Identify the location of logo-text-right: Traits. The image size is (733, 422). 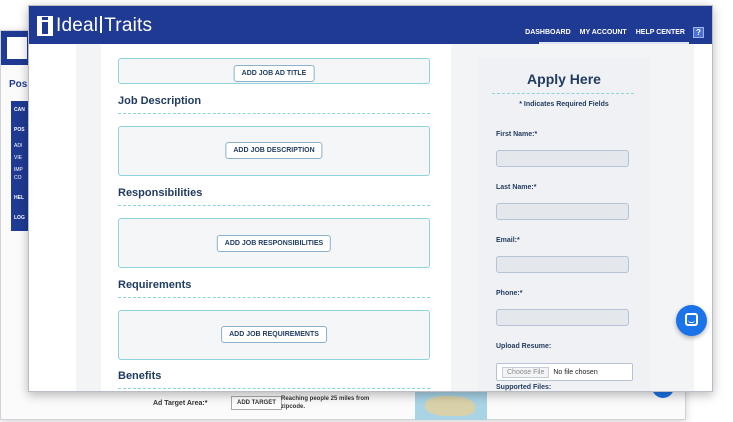
(128, 25).